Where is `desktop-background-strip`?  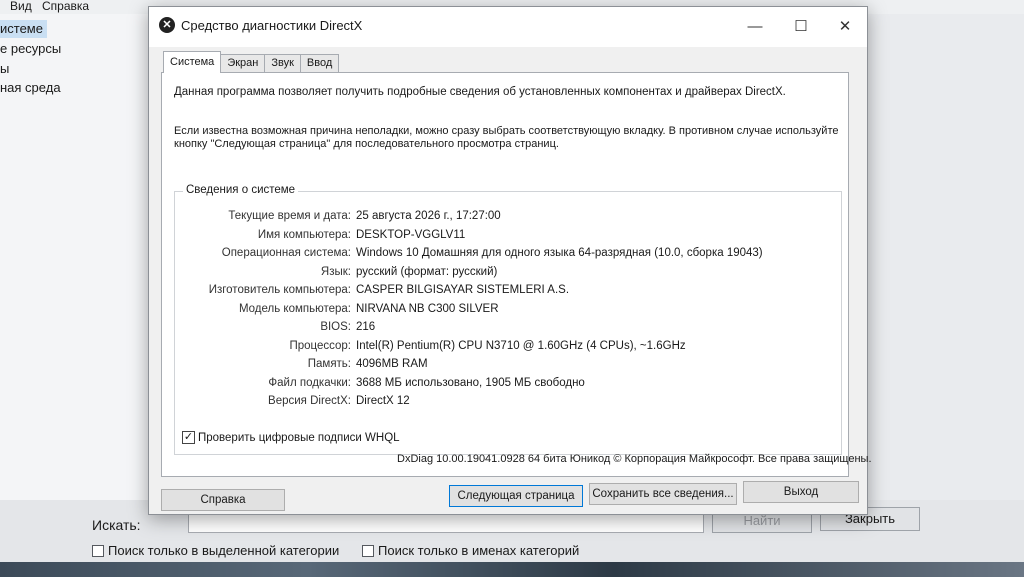 desktop-background-strip is located at coordinates (512, 569).